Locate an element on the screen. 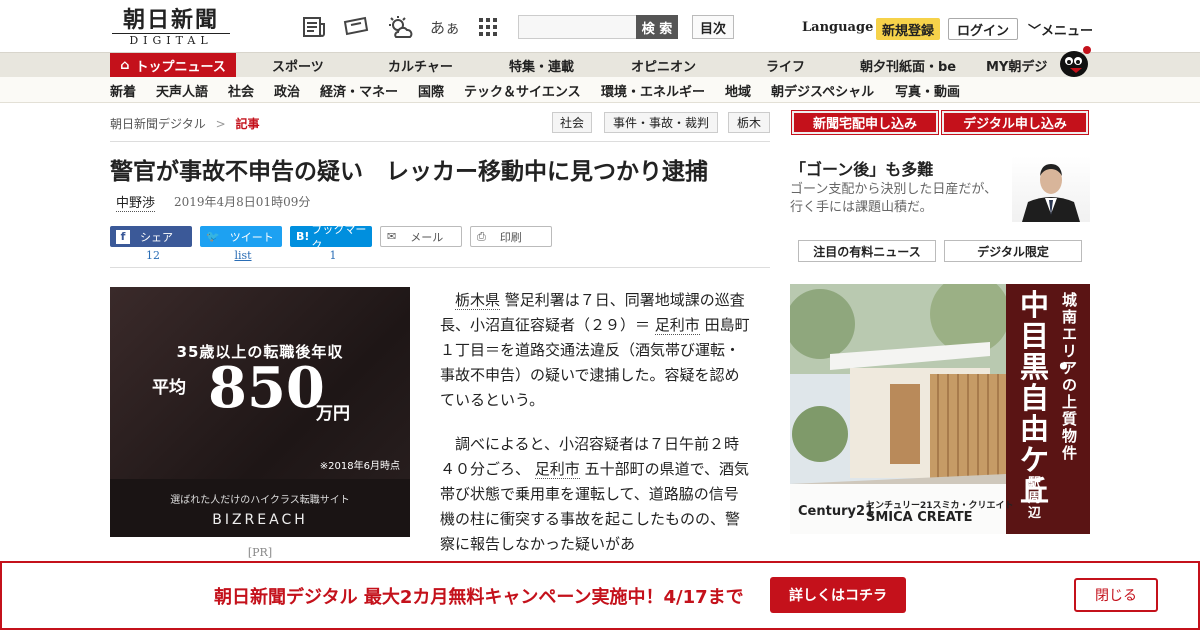  nav-society: 社会 is located at coordinates (241, 90).